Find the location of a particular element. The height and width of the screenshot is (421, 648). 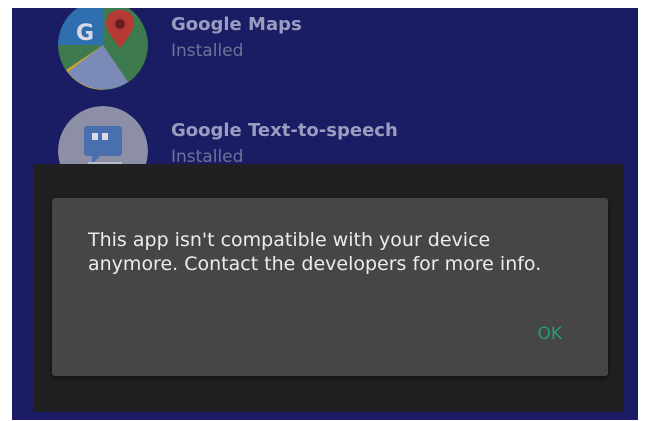

google-maps-icon: G is located at coordinates (103, 49).